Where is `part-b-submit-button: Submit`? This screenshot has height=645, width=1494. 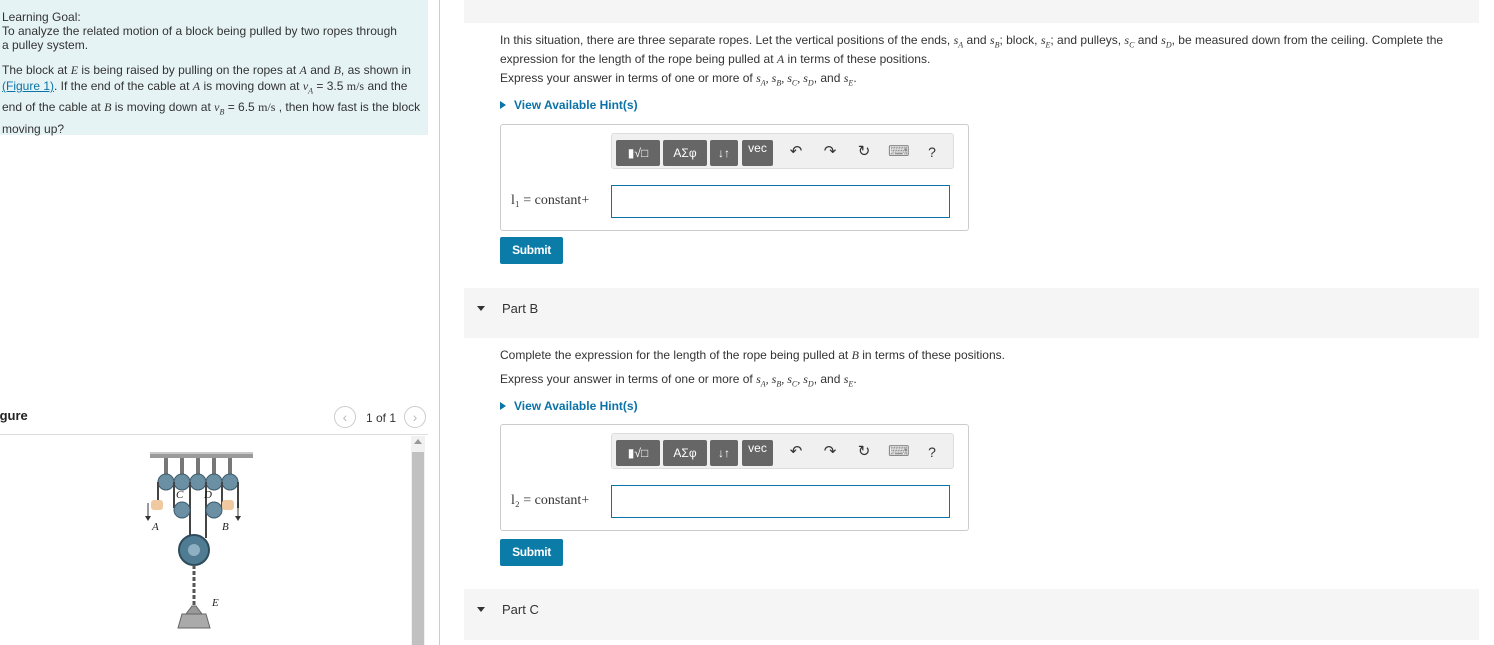
part-b-submit-button: Submit is located at coordinates (531, 552).